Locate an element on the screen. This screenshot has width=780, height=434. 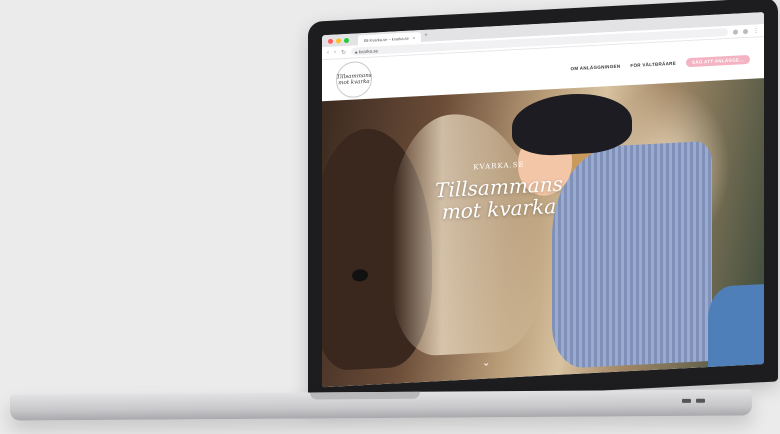
laptop-base is located at coordinates (381, 405).